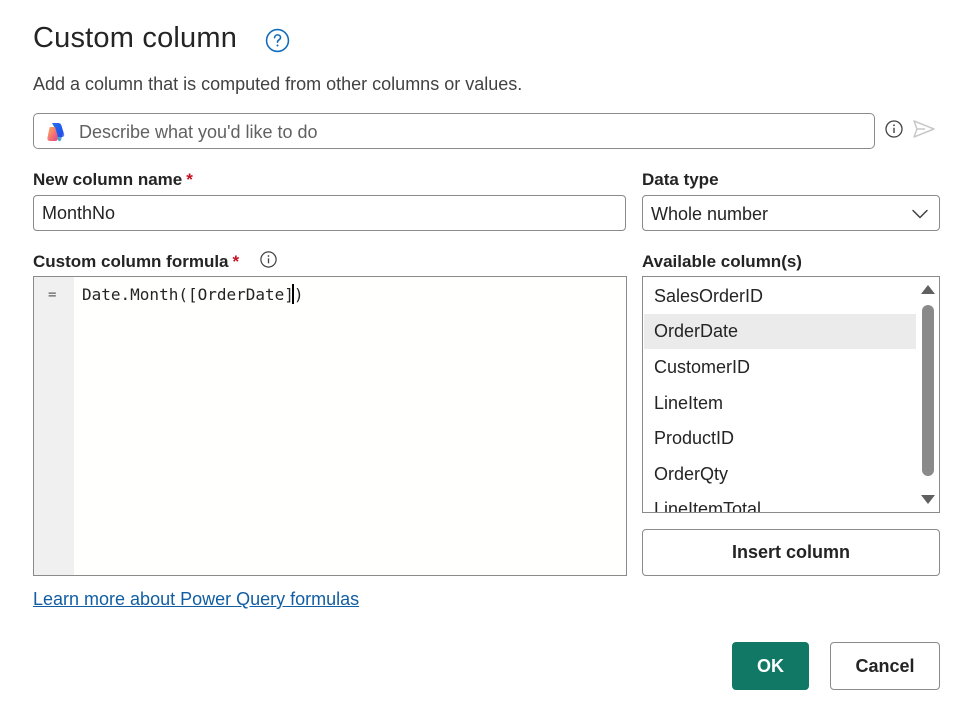  I want to click on scroll-up-arrow-icon, so click(928, 289).